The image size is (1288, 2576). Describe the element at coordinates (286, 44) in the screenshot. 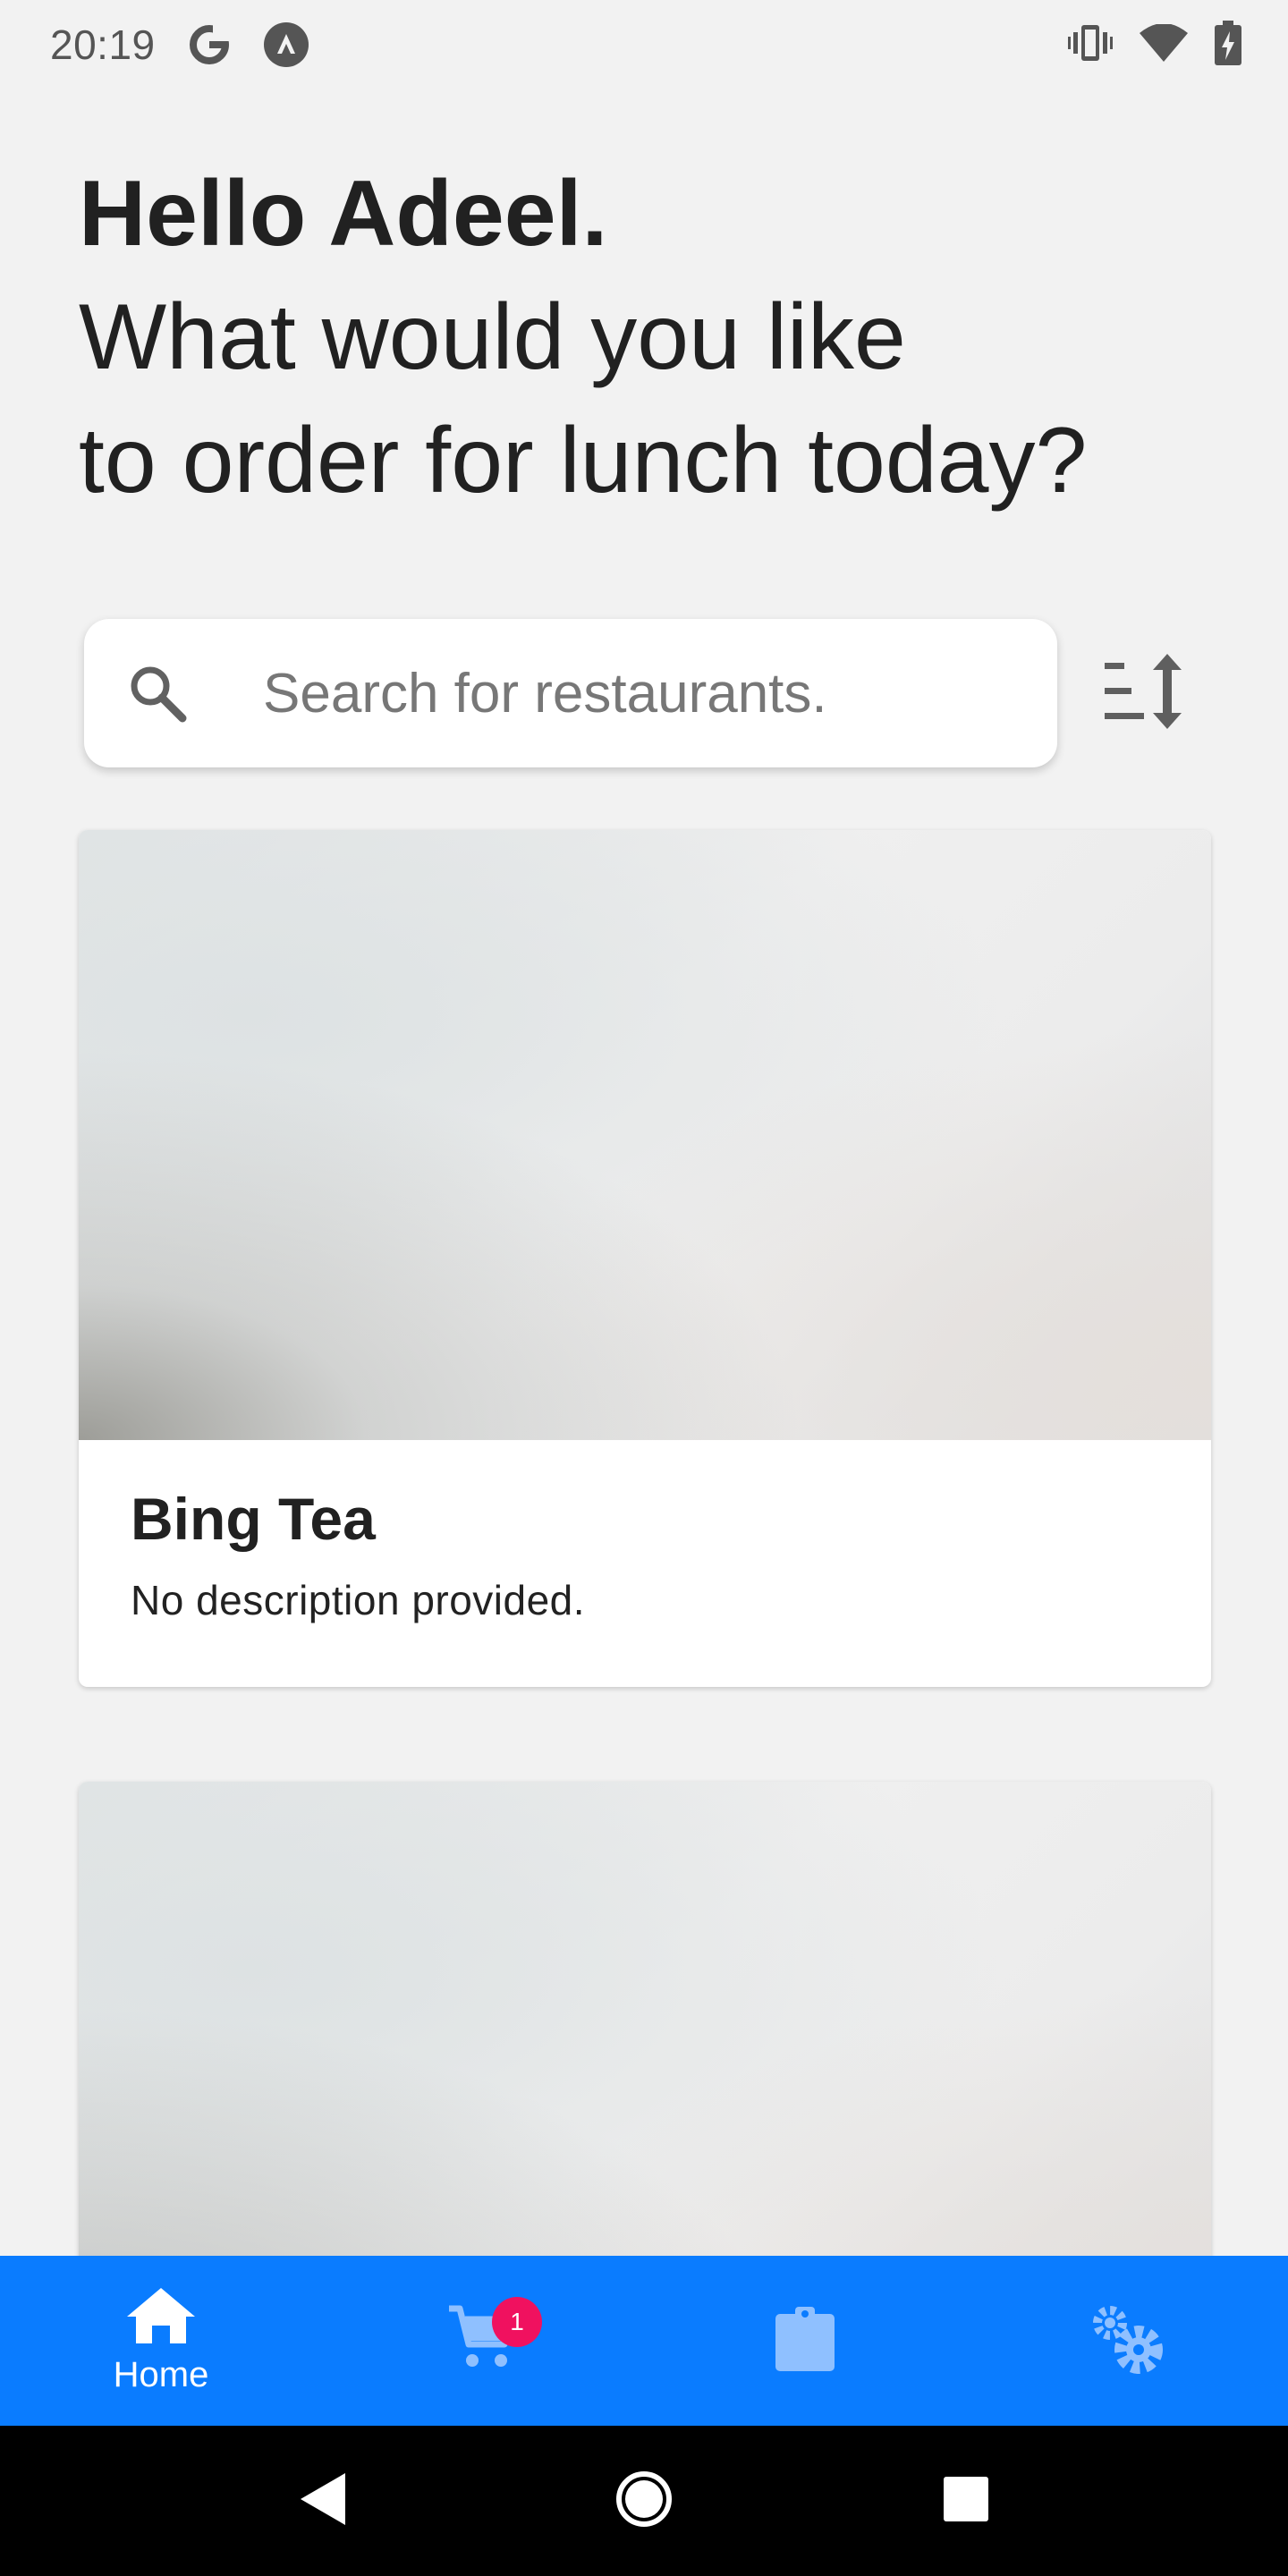

I see `arrow-up-circle-icon` at that location.